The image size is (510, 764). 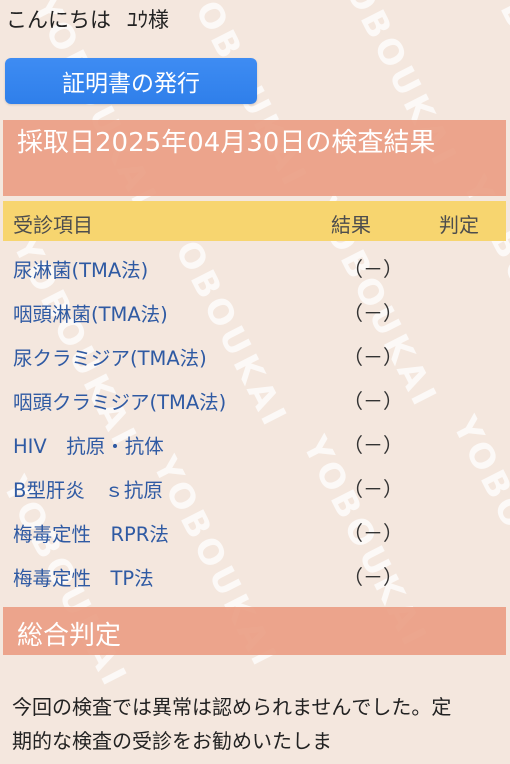 What do you see at coordinates (131, 81) in the screenshot?
I see `issue-certificate-button: 証明書の発行` at bounding box center [131, 81].